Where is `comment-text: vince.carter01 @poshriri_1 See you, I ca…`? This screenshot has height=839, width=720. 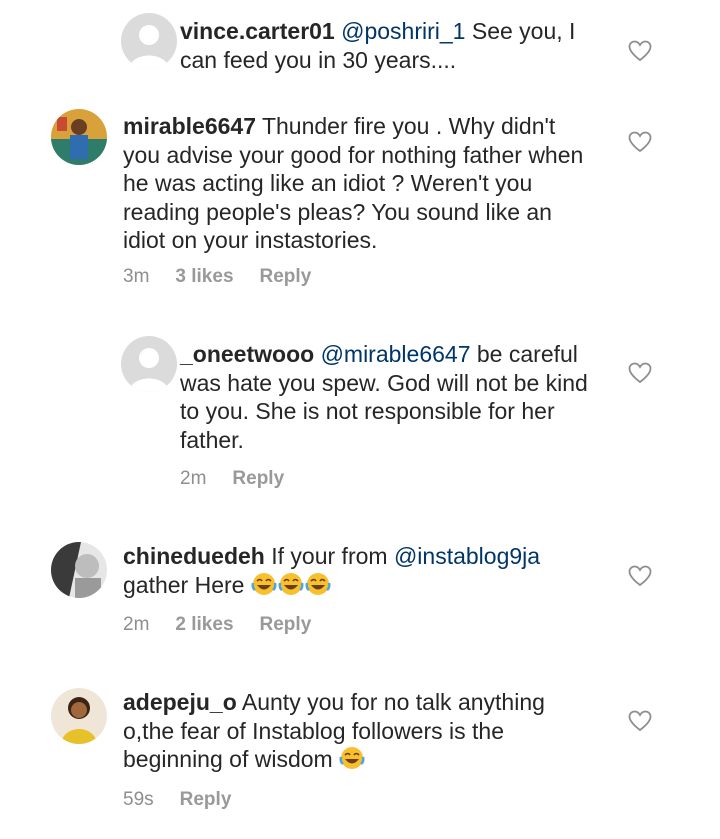 comment-text: vince.carter01 @poshriri_1 See you, I ca… is located at coordinates (390, 45).